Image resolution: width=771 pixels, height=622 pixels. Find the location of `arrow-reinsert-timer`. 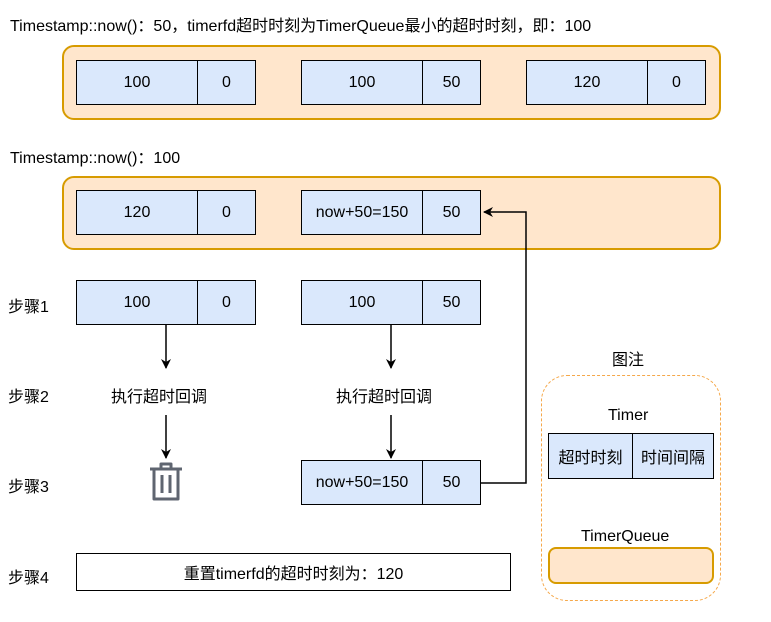

arrow-reinsert-timer is located at coordinates (504, 345).